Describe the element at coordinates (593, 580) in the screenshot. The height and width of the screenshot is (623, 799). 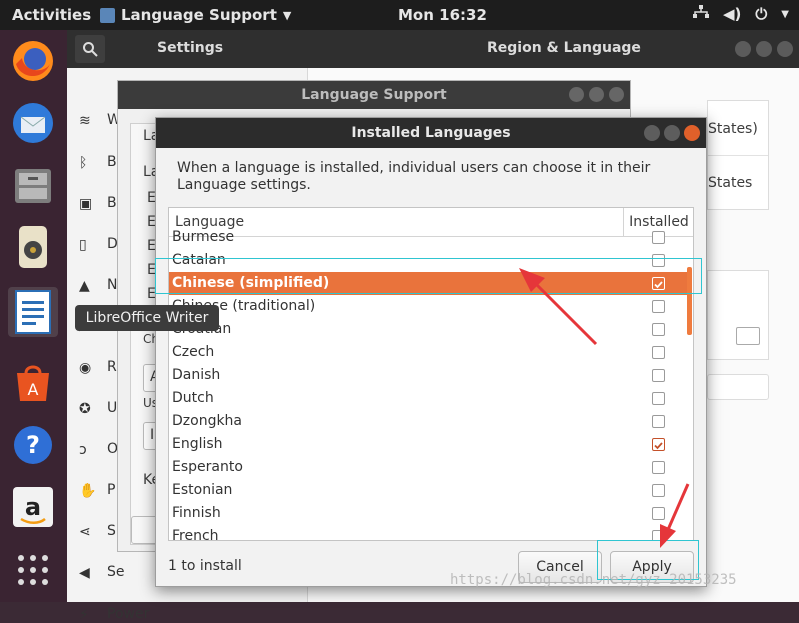
I see `watermark: https://blog.csdn.net/gyz_20153235` at that location.